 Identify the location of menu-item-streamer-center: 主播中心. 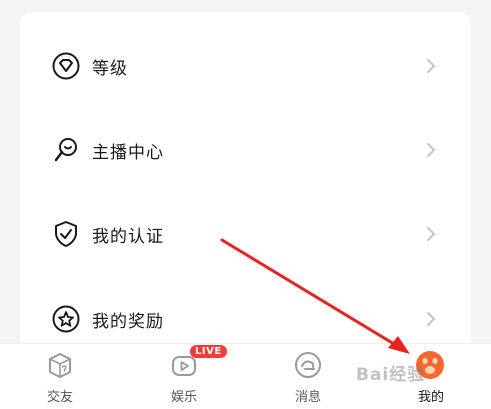
(245, 150).